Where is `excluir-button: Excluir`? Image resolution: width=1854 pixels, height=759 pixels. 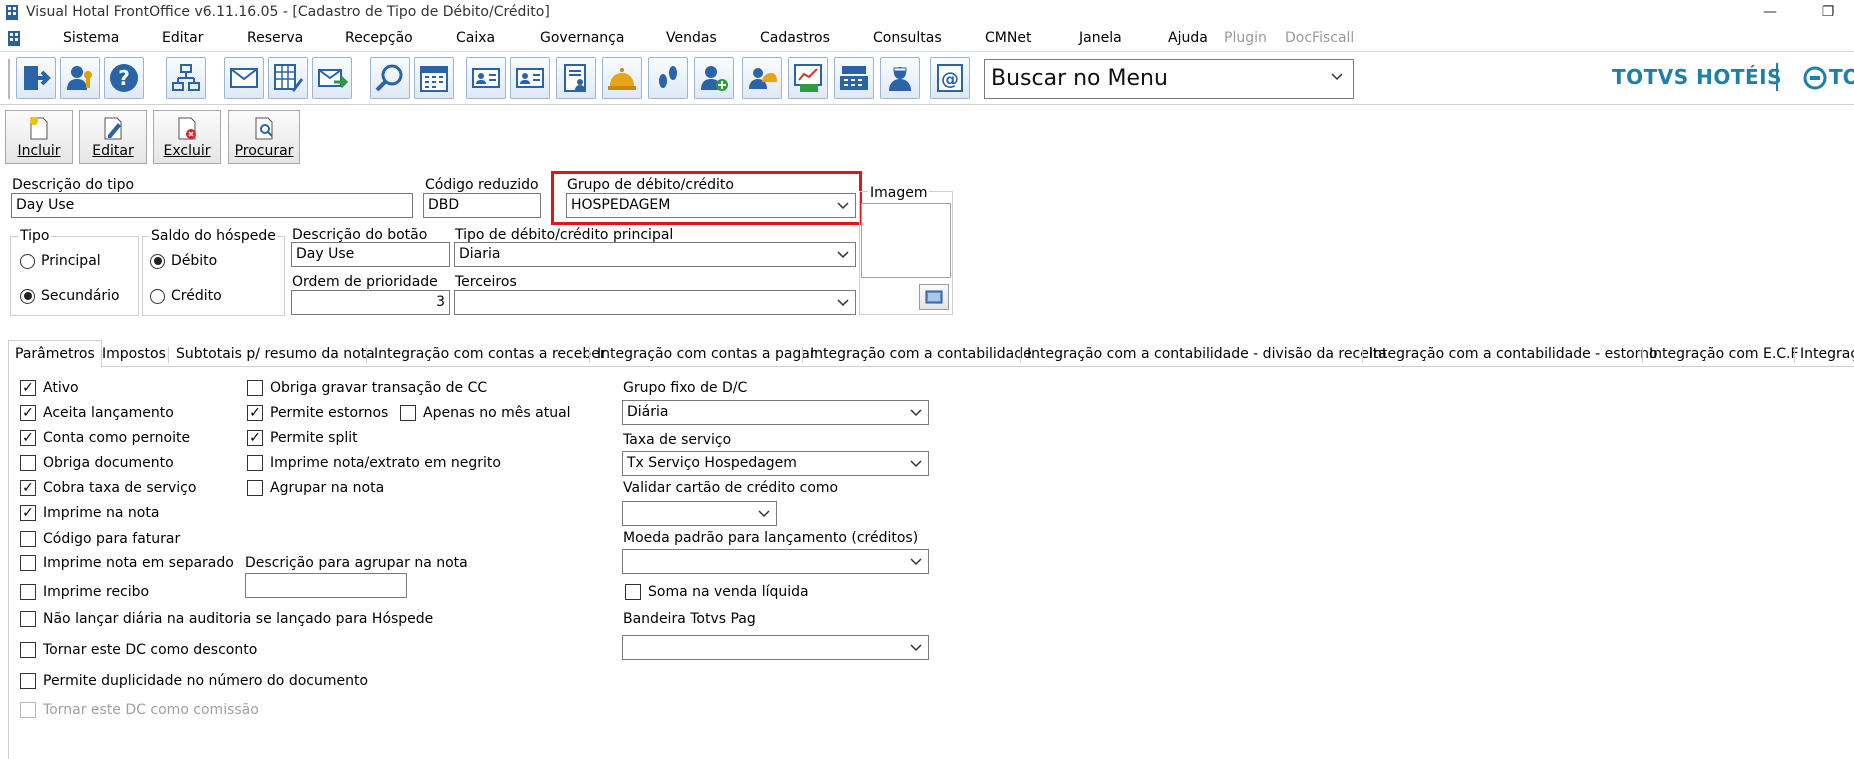 excluir-button: Excluir is located at coordinates (187, 137).